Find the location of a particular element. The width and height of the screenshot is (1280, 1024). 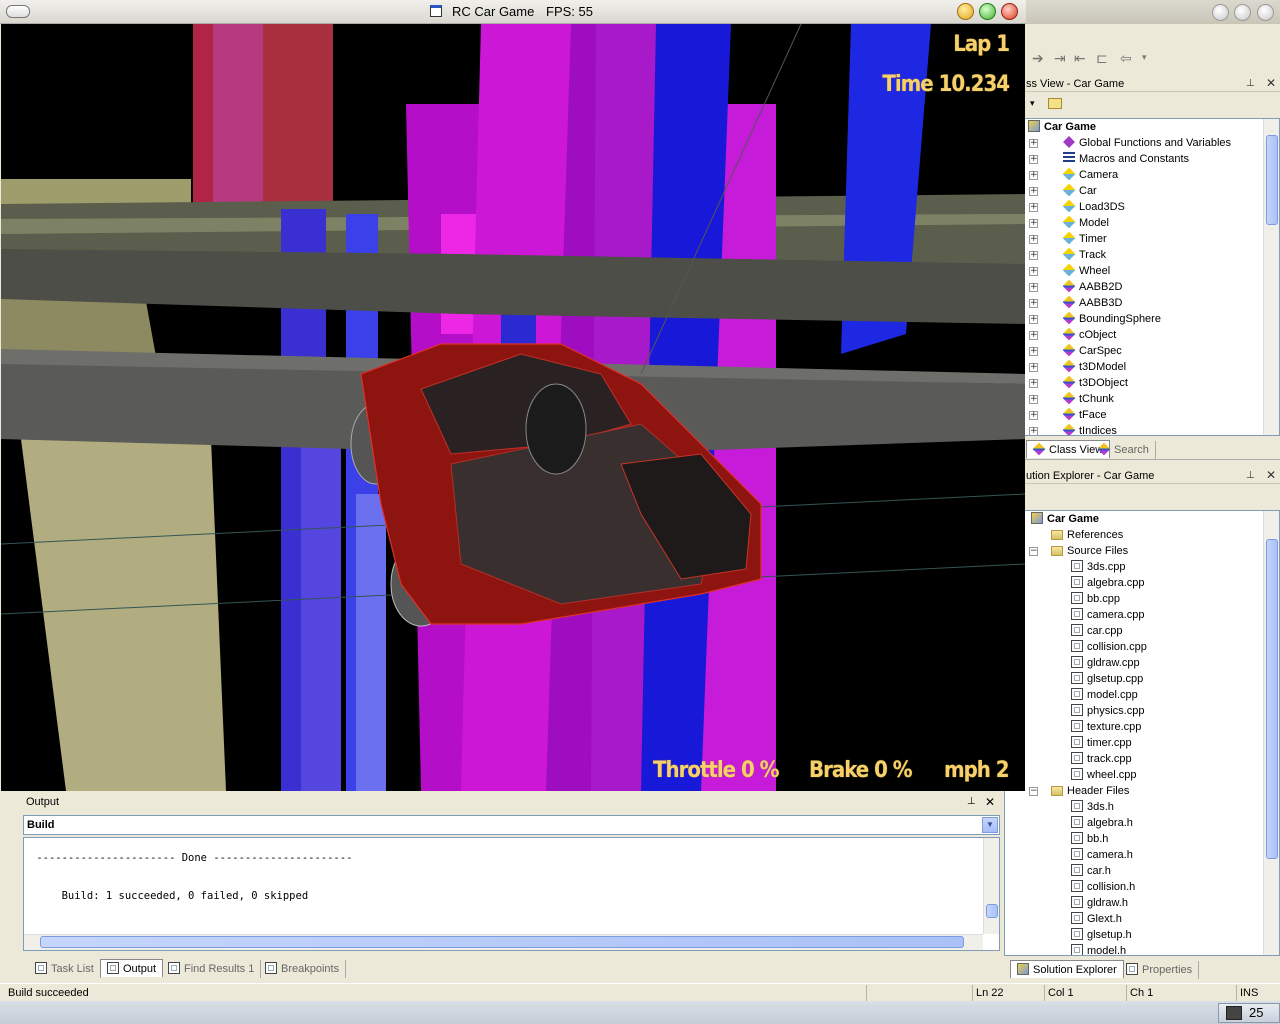

tree-item-file: model.h is located at coordinates (1142, 949).